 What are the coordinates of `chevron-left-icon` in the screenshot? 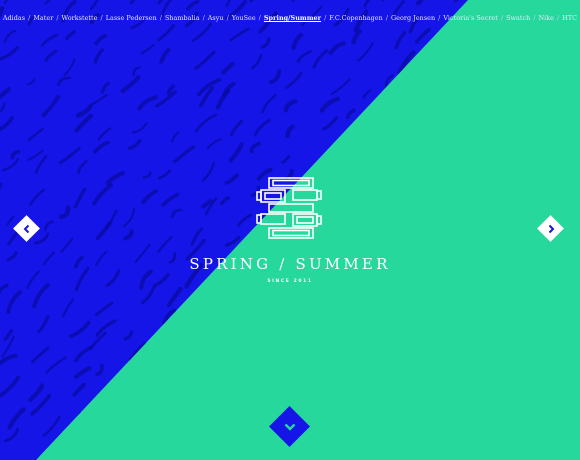 It's located at (26, 228).